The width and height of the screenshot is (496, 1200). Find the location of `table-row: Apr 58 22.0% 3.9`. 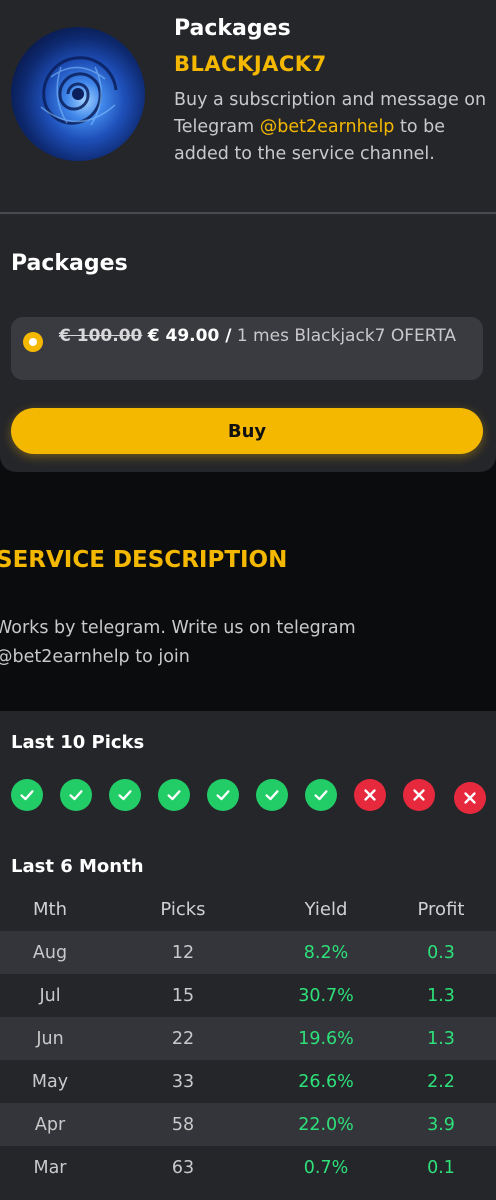

table-row: Apr 58 22.0% 3.9 is located at coordinates (248, 1124).